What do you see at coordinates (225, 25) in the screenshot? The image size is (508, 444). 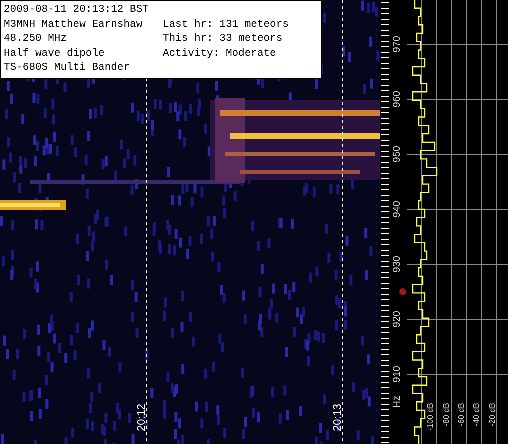 I see `info-line: Last hr: 131 meteors` at bounding box center [225, 25].